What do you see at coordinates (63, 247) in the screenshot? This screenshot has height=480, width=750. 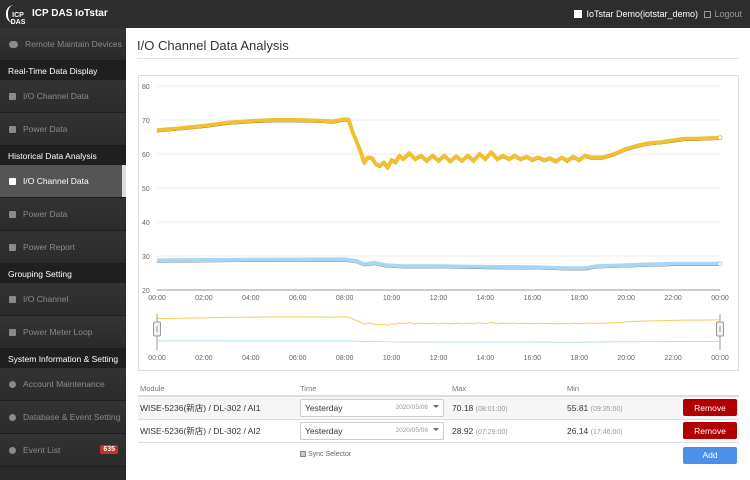 I see `sidebar-item-power-report: Power Report` at bounding box center [63, 247].